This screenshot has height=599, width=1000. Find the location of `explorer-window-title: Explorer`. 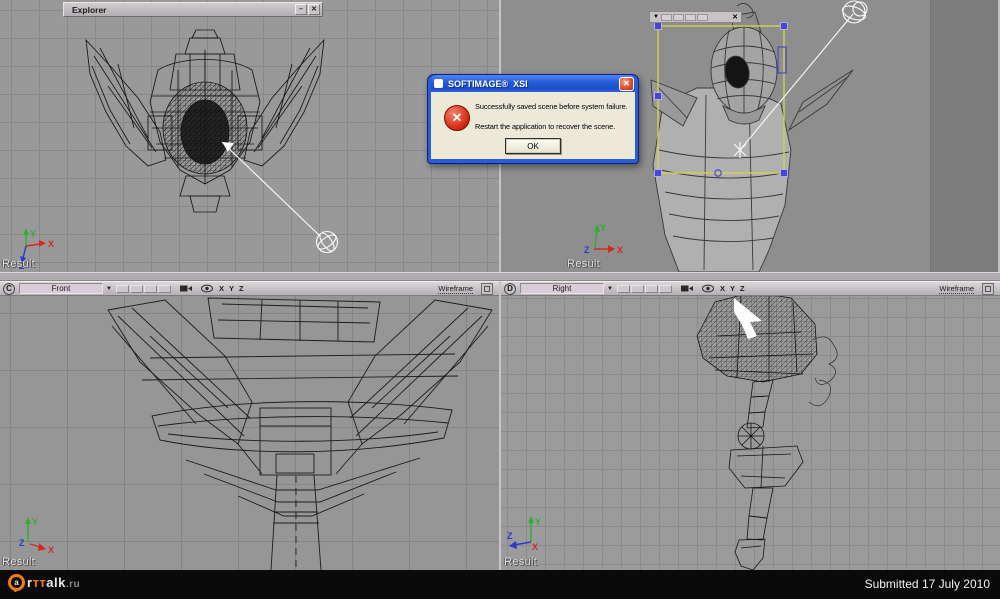

explorer-window-title: Explorer is located at coordinates (89, 9).